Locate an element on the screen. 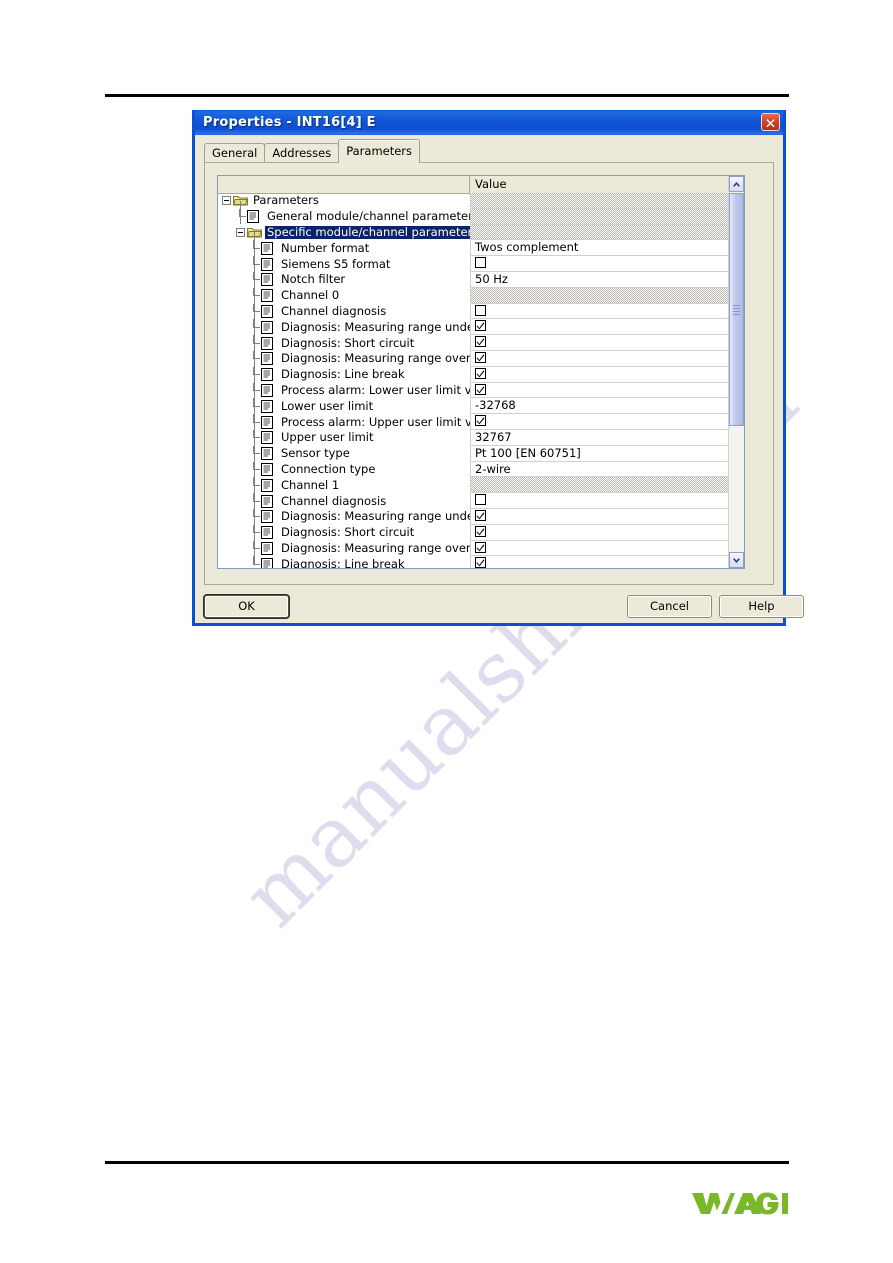 The height and width of the screenshot is (1263, 893). parameter-name-cell: Channel 0 is located at coordinates (344, 295).